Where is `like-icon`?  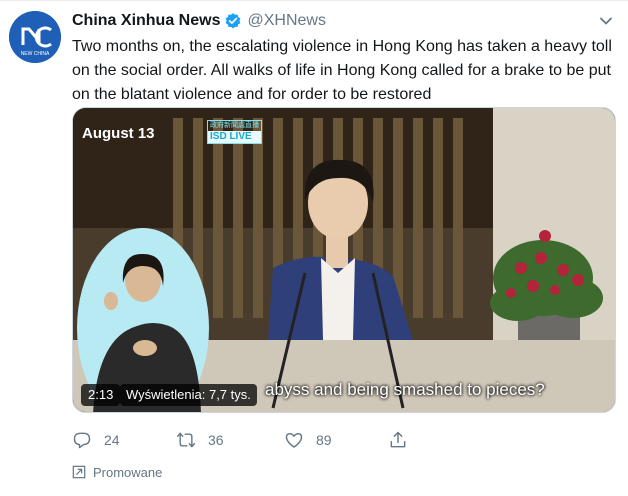 like-icon is located at coordinates (294, 440).